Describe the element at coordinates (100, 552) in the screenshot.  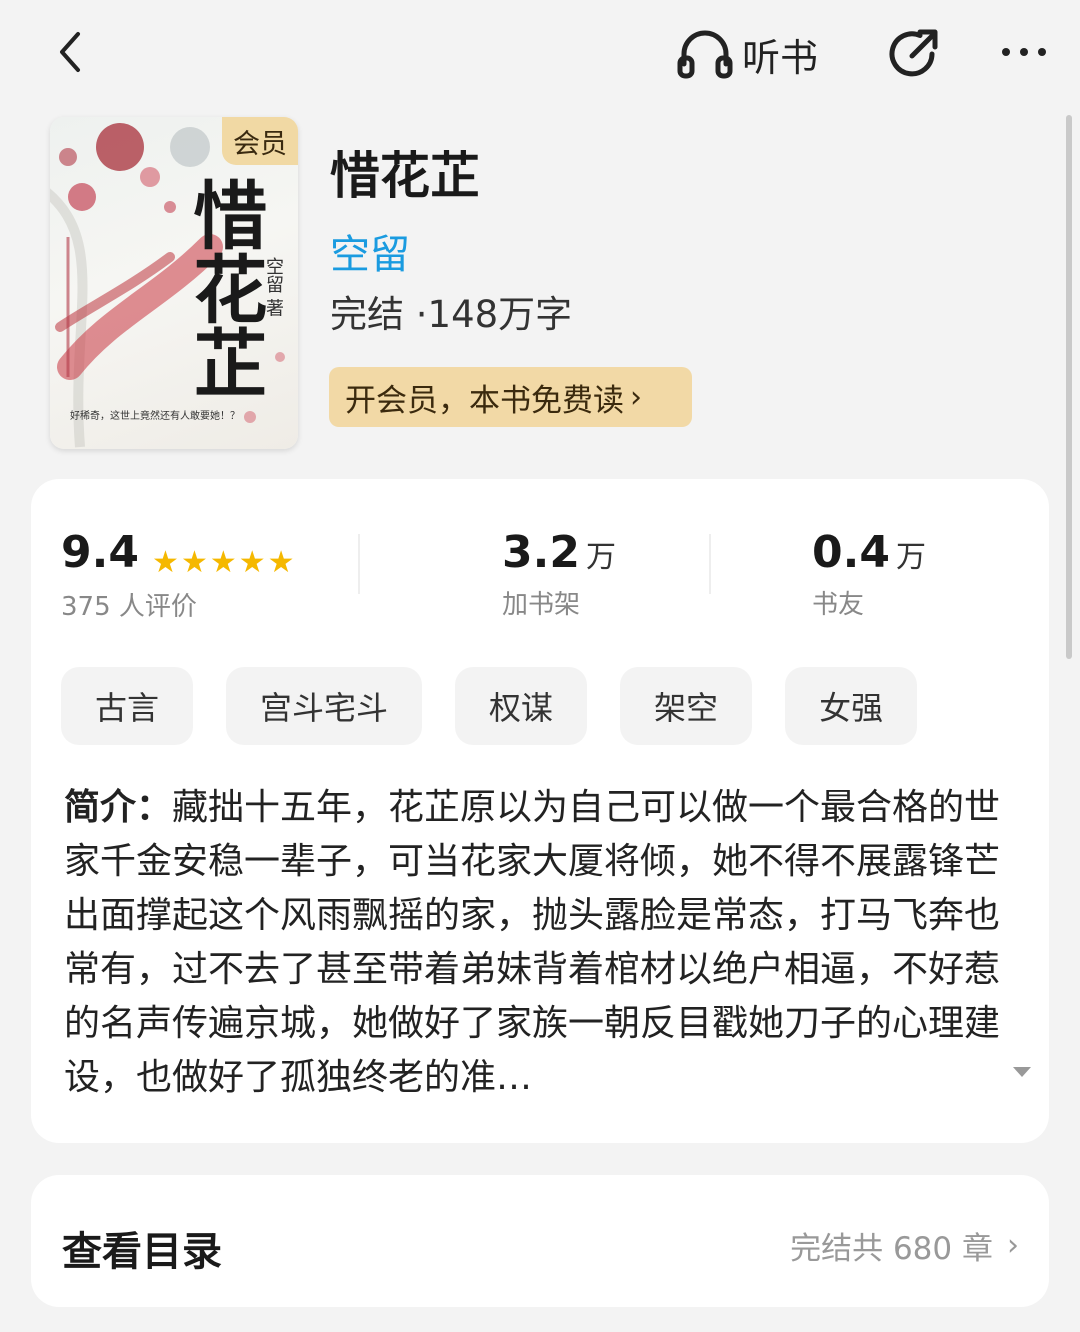
I see `rating-value: 9.4` at that location.